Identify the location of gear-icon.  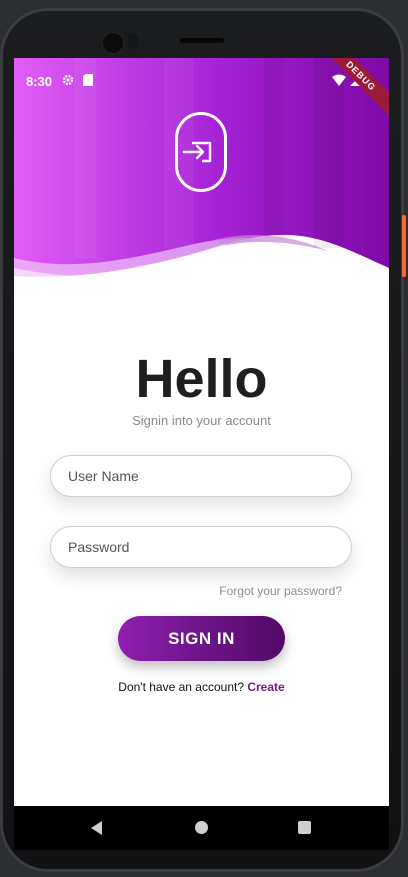
(68, 82).